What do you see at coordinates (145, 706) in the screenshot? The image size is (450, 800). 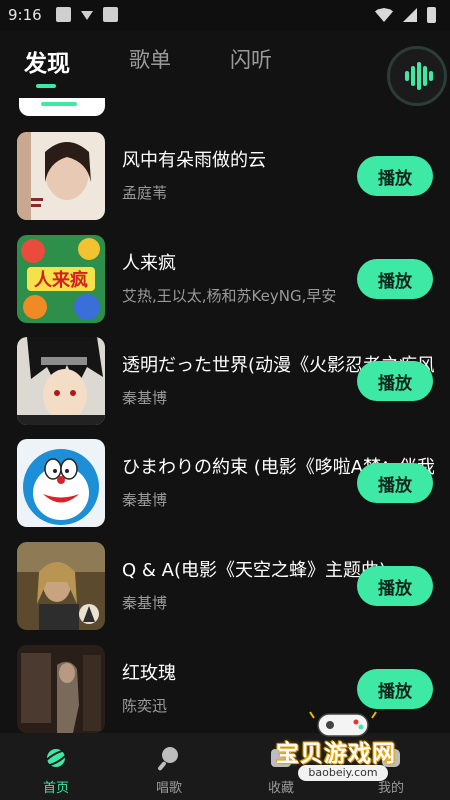 I see `song-artist: 陈奕迅` at bounding box center [145, 706].